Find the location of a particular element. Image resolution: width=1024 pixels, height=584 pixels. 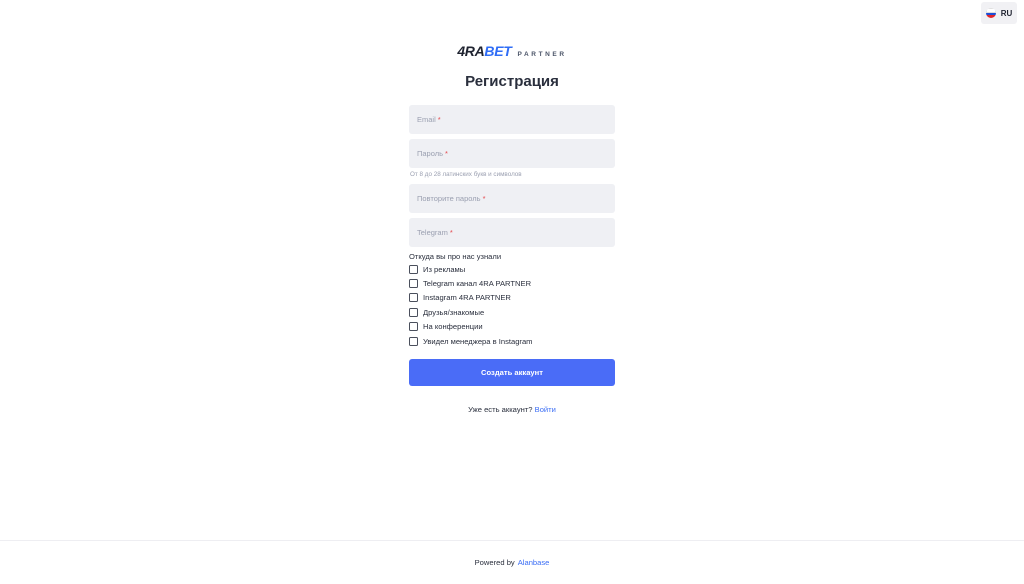

source-option-label: Instagram 4RA PARTNER is located at coordinates (467, 298).